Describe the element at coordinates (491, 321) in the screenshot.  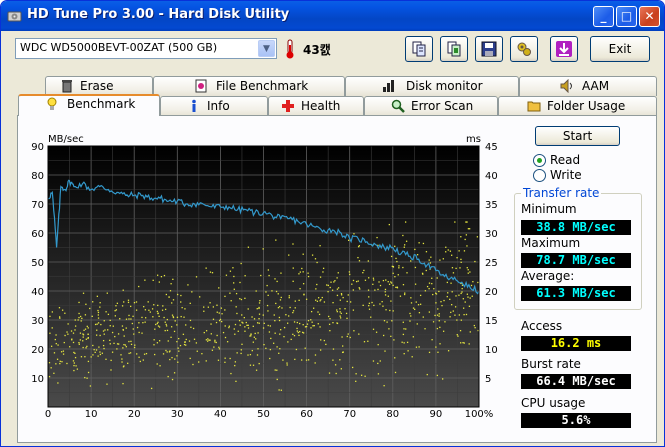
I see `y-right-tick-label: 15` at that location.